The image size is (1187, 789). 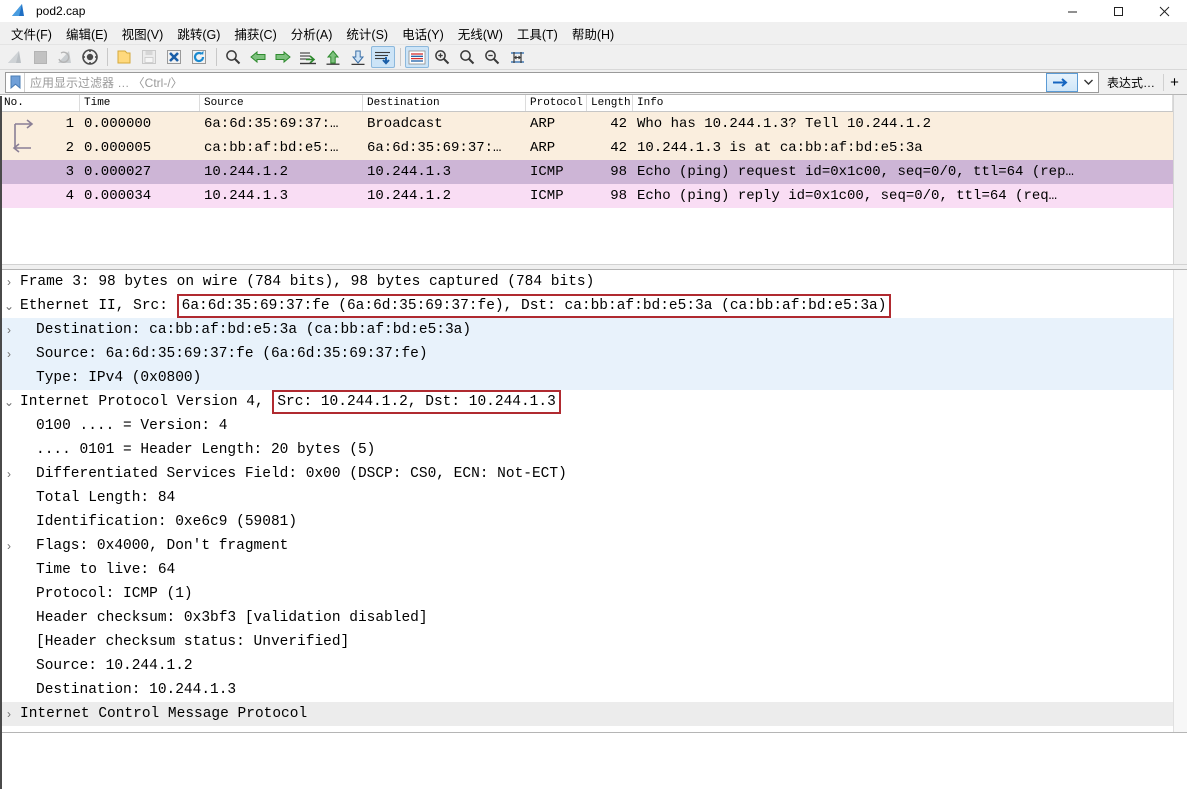 What do you see at coordinates (367, 33) in the screenshot?
I see `menu-statistics: 统计(S)` at bounding box center [367, 33].